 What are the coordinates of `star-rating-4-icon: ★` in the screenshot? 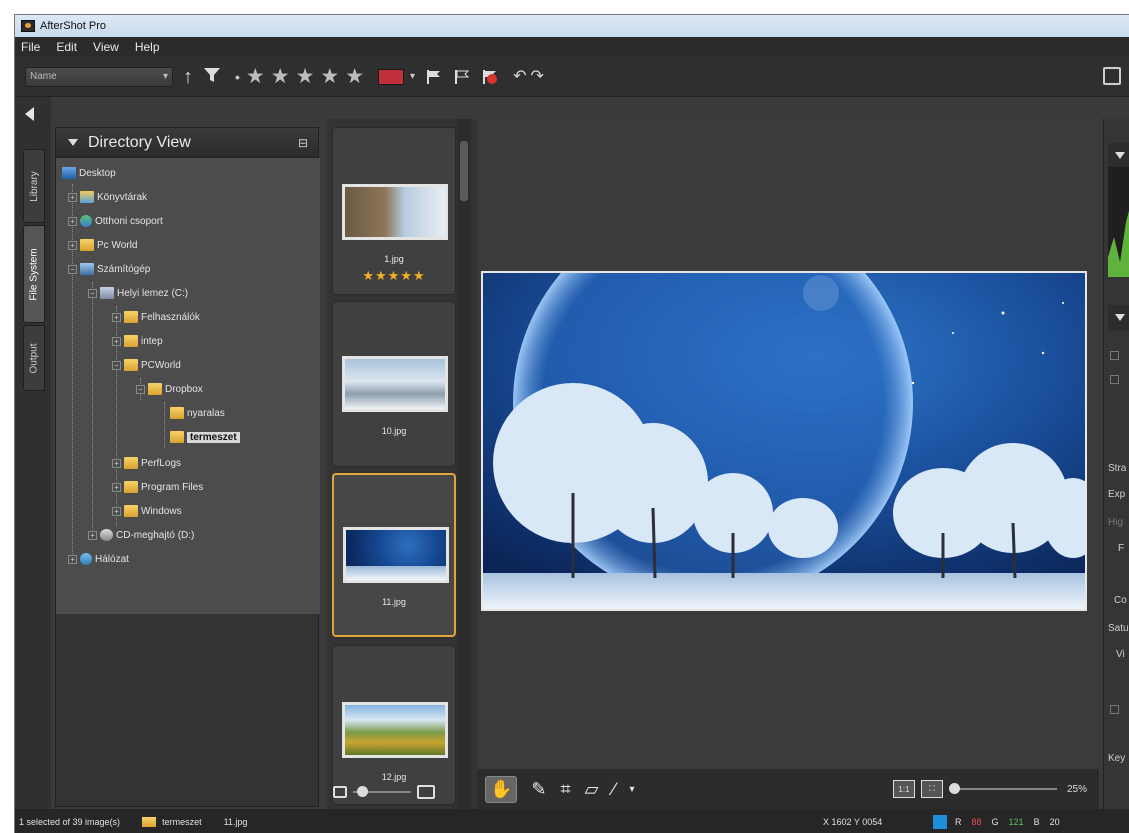 It's located at (329, 76).